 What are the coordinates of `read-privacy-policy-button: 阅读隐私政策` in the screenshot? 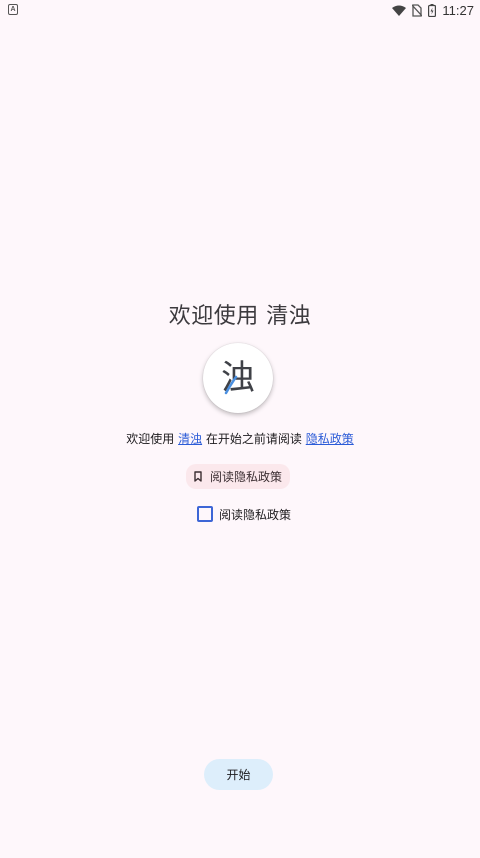 It's located at (238, 476).